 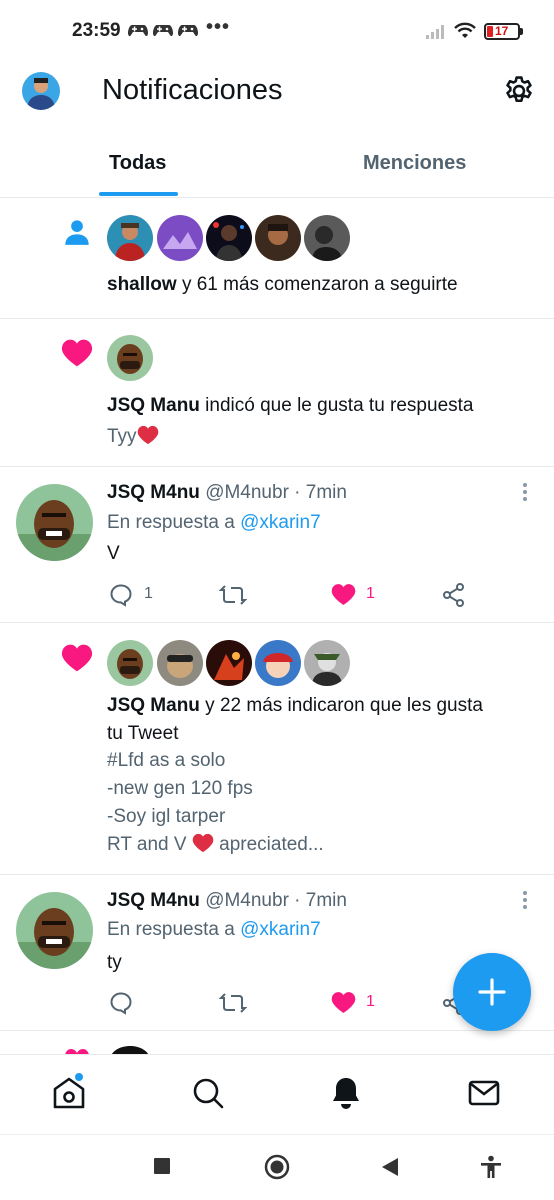 I want to click on search-icon, so click(x=208, y=1093).